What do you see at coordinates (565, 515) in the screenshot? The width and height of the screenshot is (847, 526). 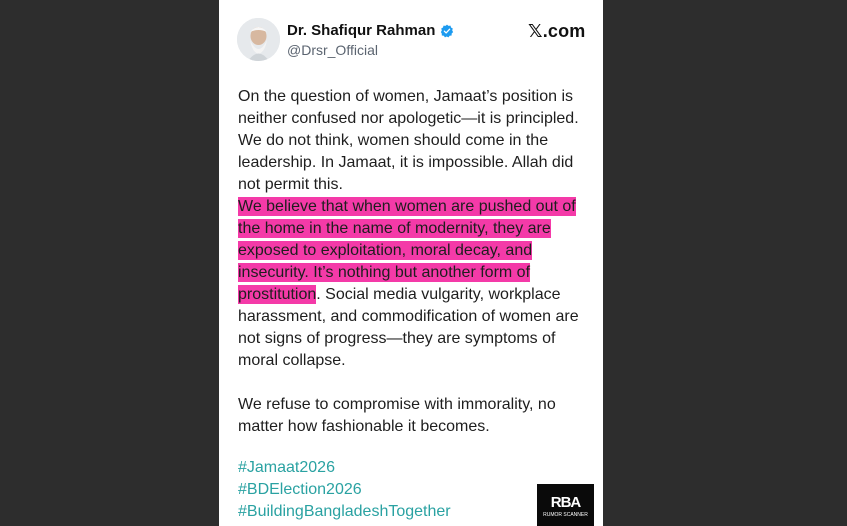 I see `watermark-sub: RUMOR SCANNER` at bounding box center [565, 515].